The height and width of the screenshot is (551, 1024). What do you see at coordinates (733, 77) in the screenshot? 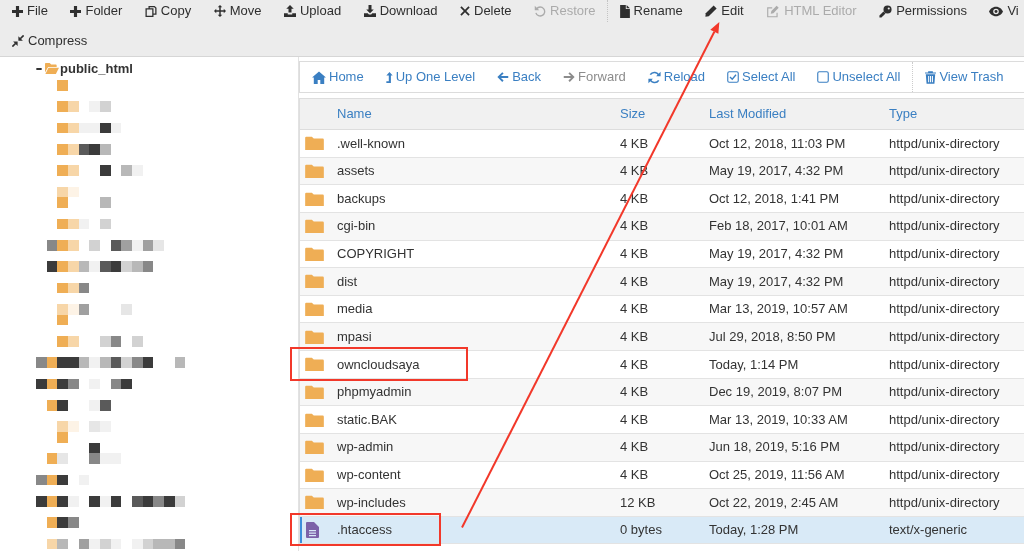
I see `checked-box-icon` at bounding box center [733, 77].